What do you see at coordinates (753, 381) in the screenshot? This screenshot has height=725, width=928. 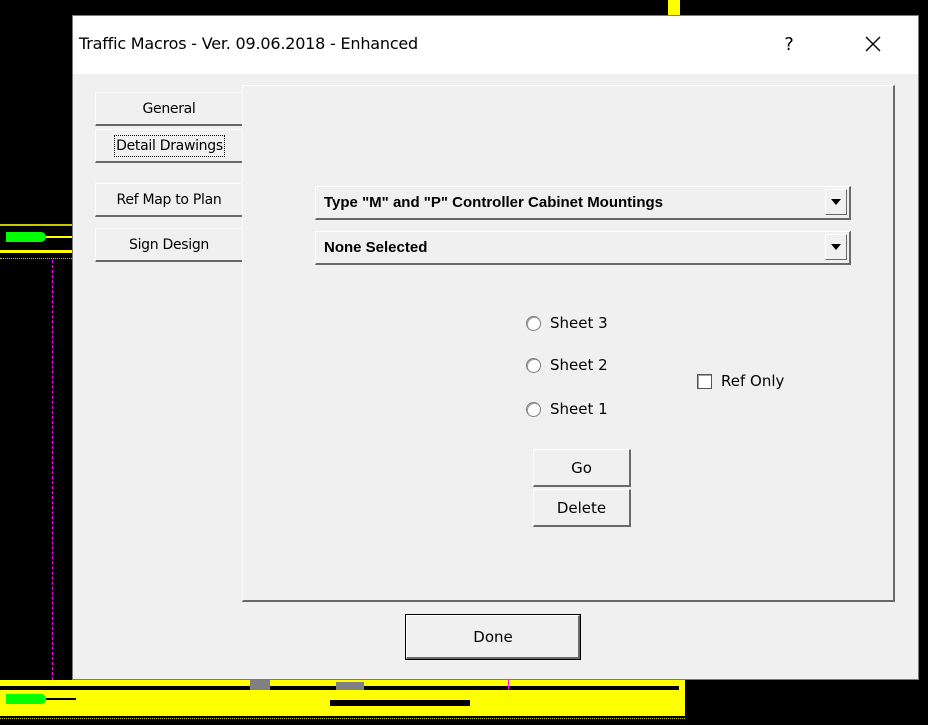 I see `checkbox-label: Ref Only` at bounding box center [753, 381].